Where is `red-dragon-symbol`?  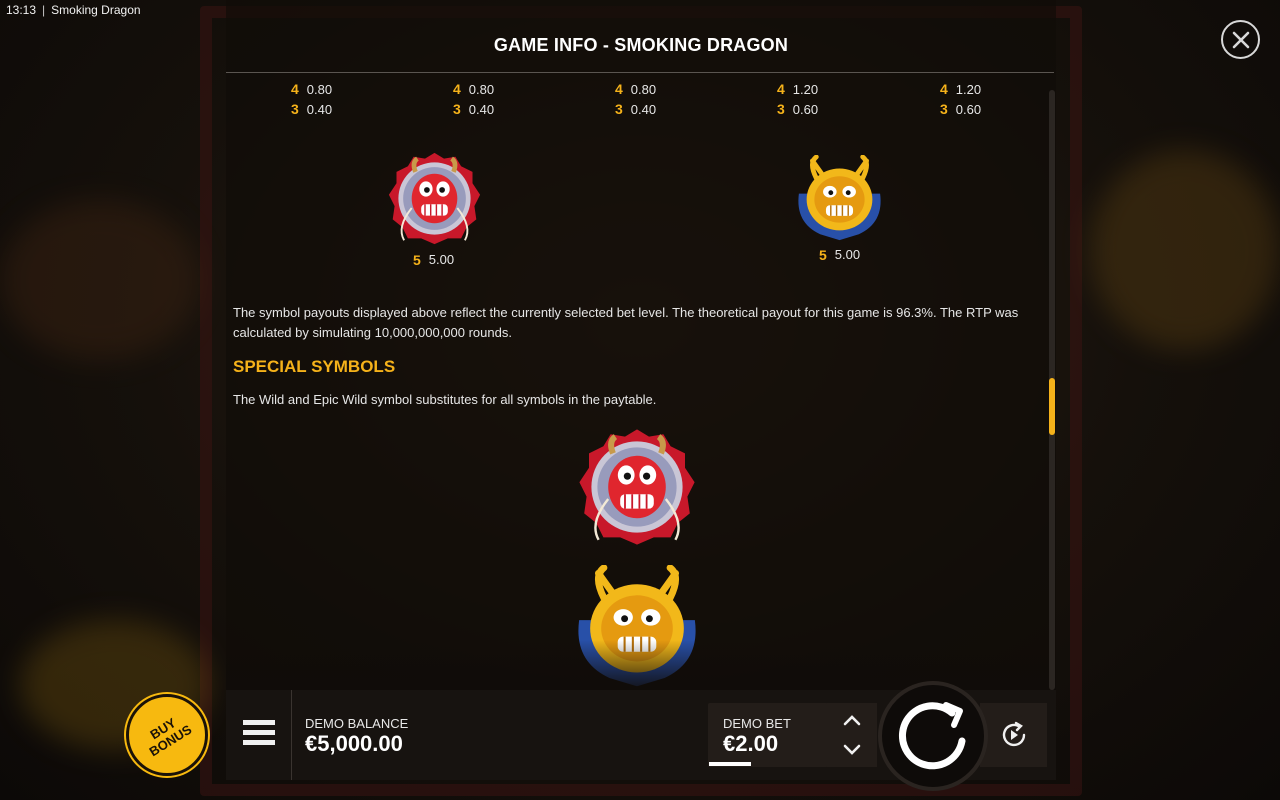
red-dragon-symbol is located at coordinates (434, 198).